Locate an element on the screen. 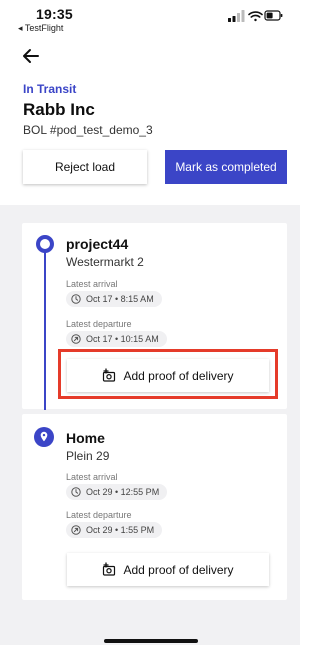  highlight-box is located at coordinates (168, 374).